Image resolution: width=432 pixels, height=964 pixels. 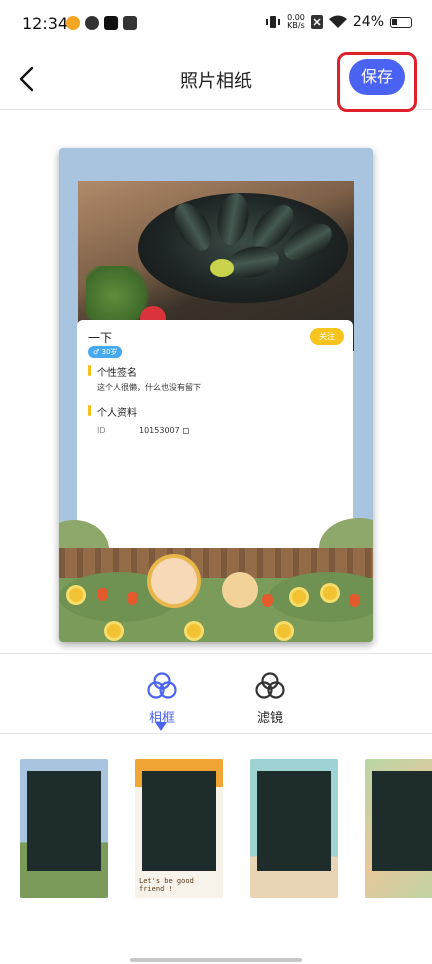 What do you see at coordinates (269, 718) in the screenshot?
I see `tab-filter-label: 滤镜` at bounding box center [269, 718].